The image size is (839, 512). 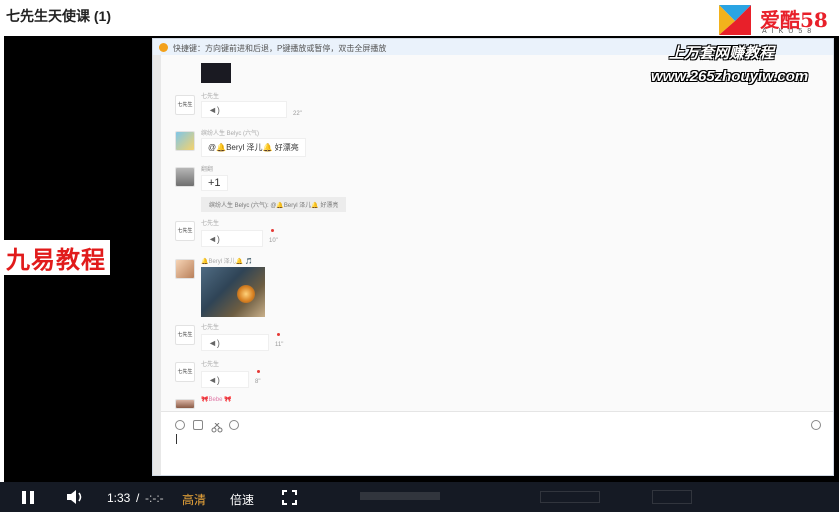 I want to click on phone-icon, so click(x=816, y=425).